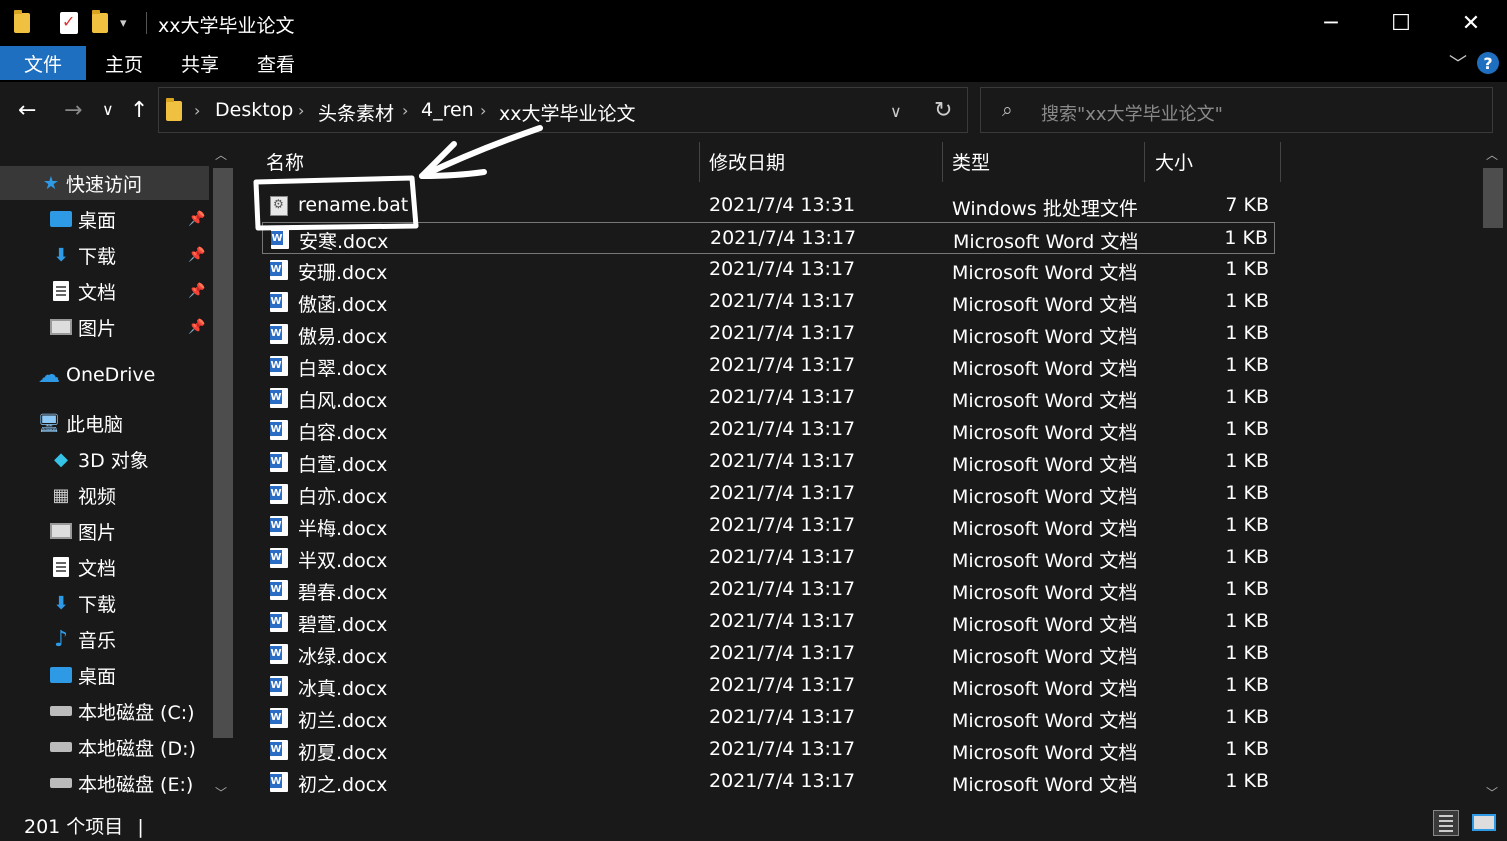 The image size is (1507, 841). What do you see at coordinates (139, 110) in the screenshot?
I see `up-arrow-icon: ↑` at bounding box center [139, 110].